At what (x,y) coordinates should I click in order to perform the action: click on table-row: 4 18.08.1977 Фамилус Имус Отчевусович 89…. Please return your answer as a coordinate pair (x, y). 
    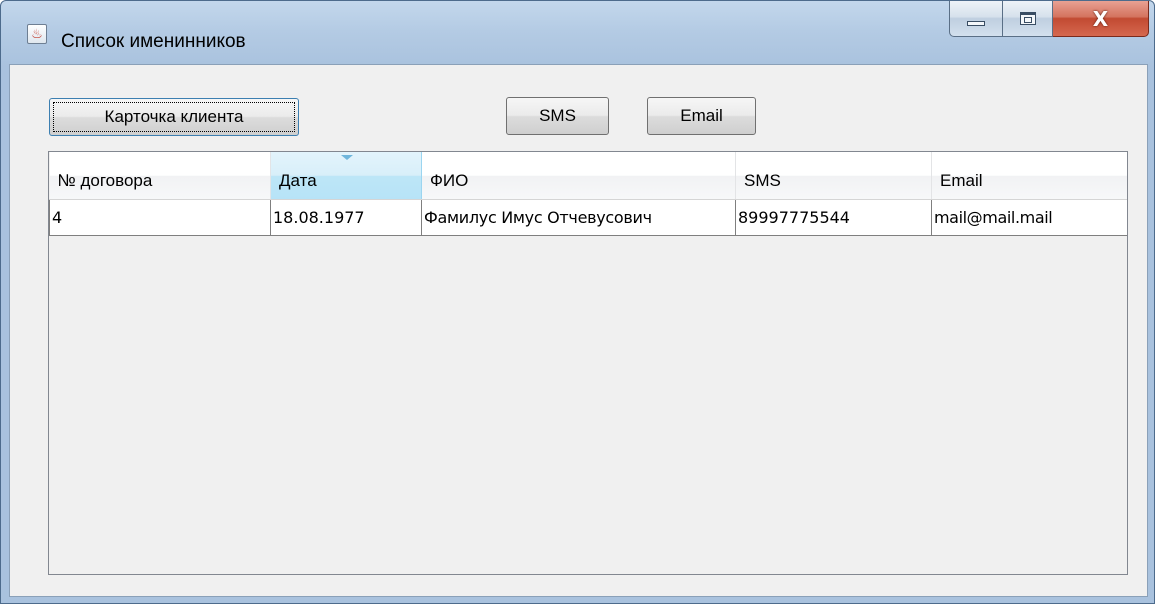
    Looking at the image, I should click on (588, 217).